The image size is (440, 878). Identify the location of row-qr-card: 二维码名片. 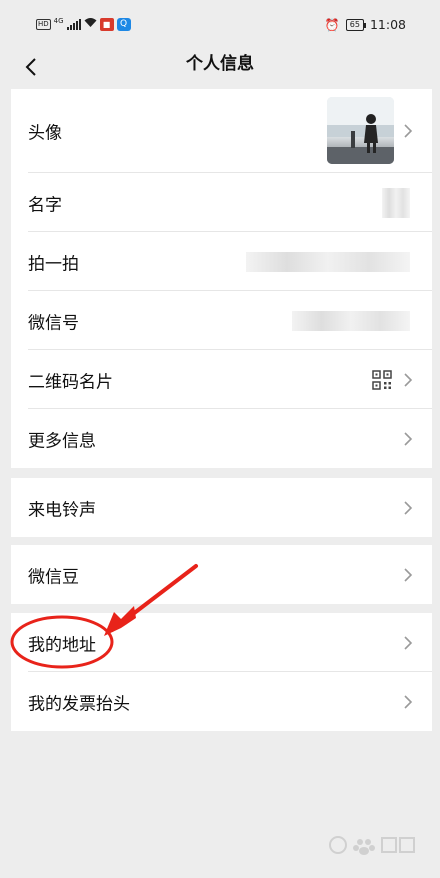
(221, 379).